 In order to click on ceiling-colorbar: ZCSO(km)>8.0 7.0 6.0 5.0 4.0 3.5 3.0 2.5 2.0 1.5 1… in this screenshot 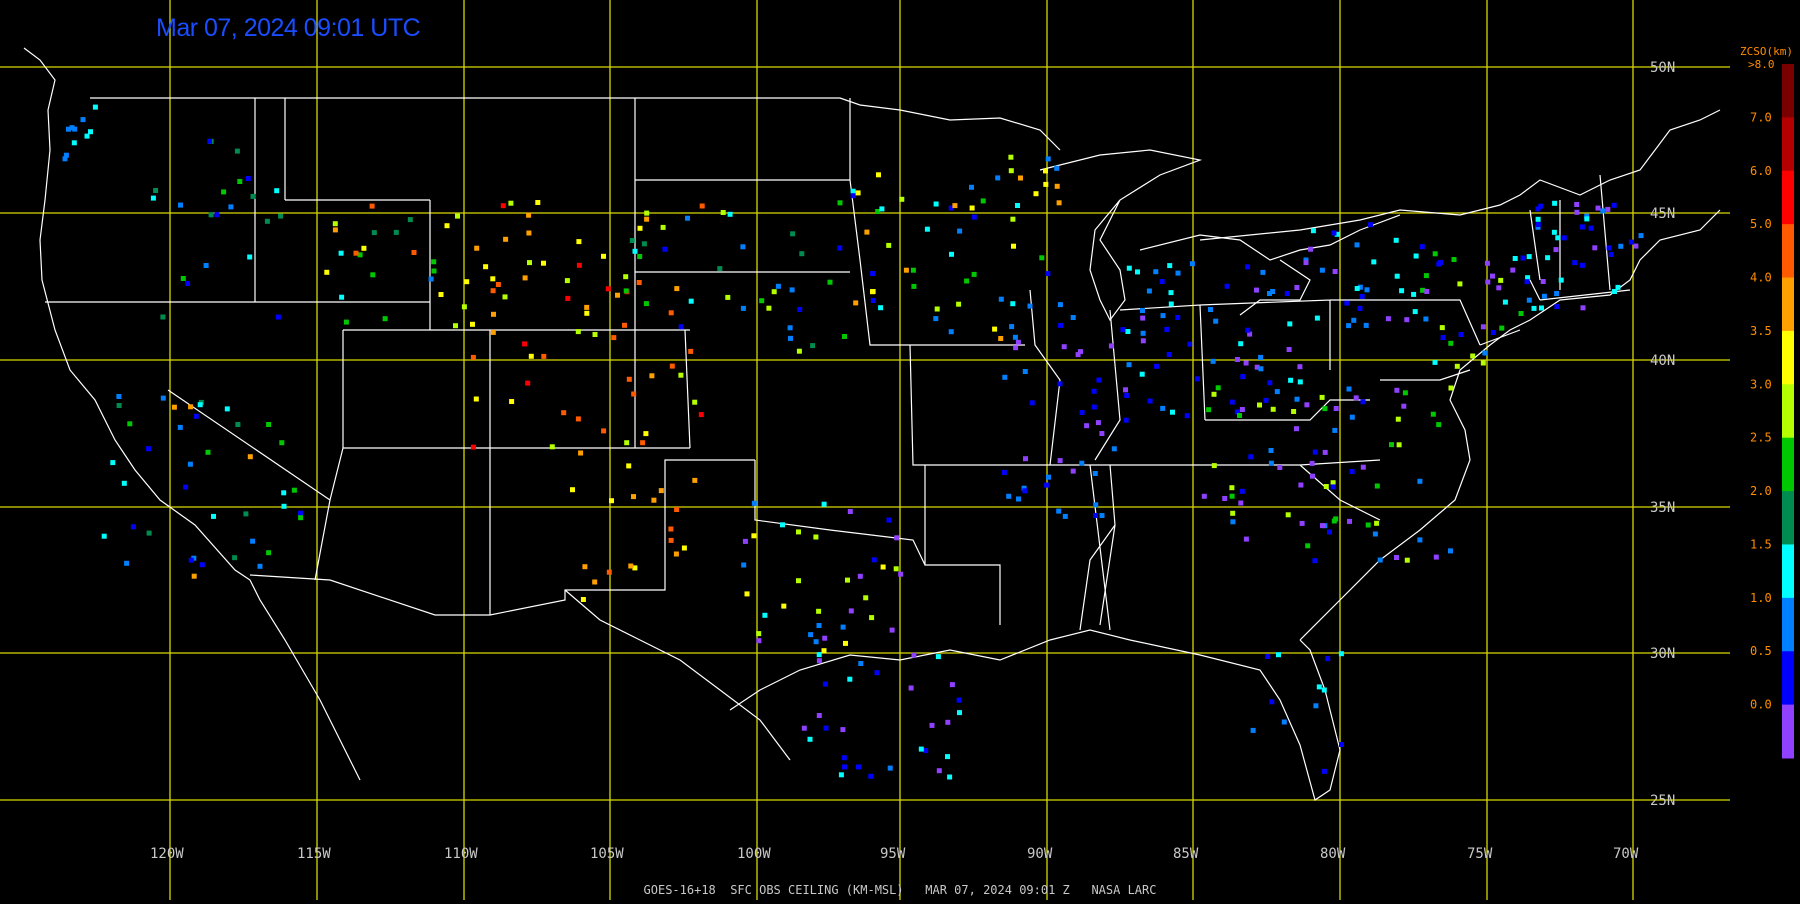, I will do `click(1767, 402)`.